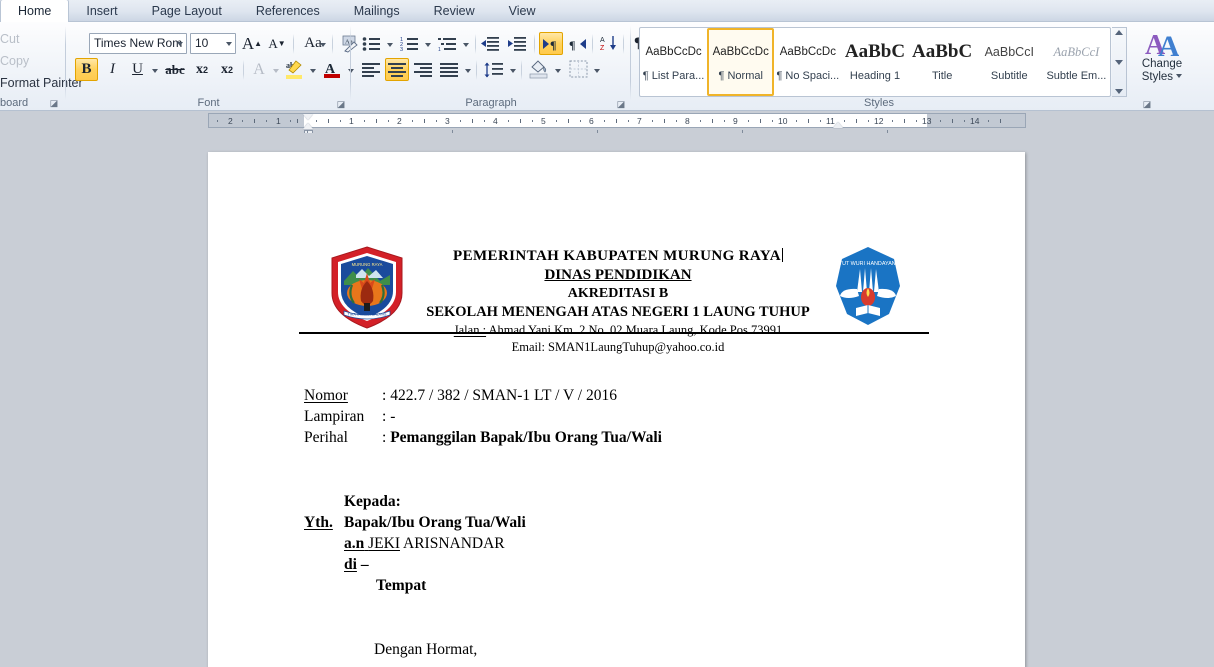  I want to click on styles-scroll-buttons, so click(1119, 62).